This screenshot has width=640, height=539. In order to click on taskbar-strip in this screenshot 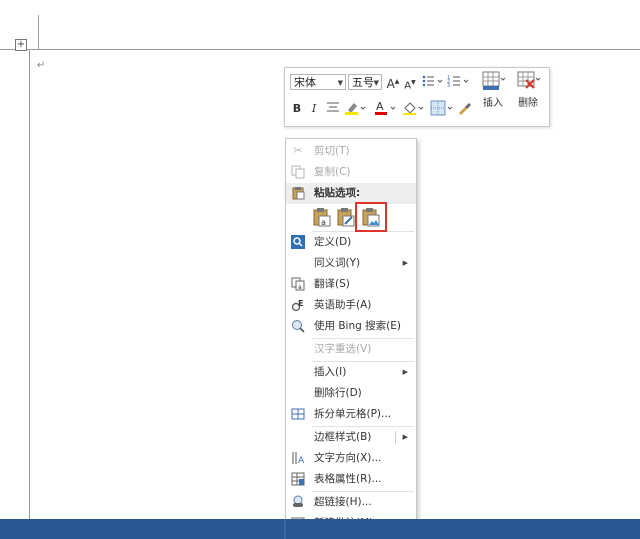, I will do `click(320, 529)`.